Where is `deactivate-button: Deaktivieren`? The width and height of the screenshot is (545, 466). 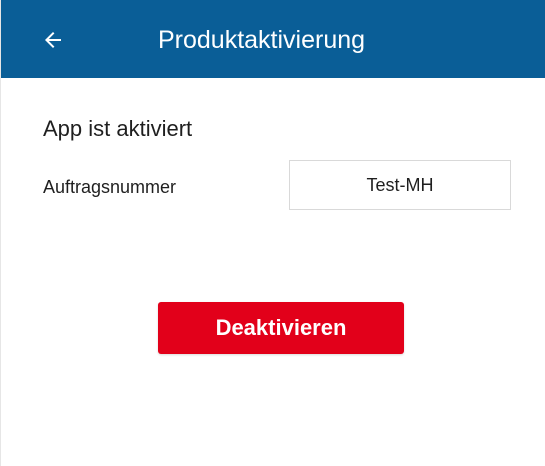 deactivate-button: Deaktivieren is located at coordinates (281, 328).